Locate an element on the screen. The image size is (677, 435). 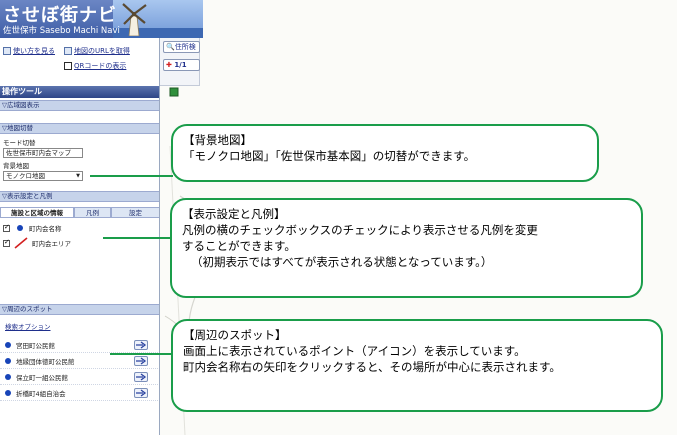
help-icon is located at coordinates (7, 51).